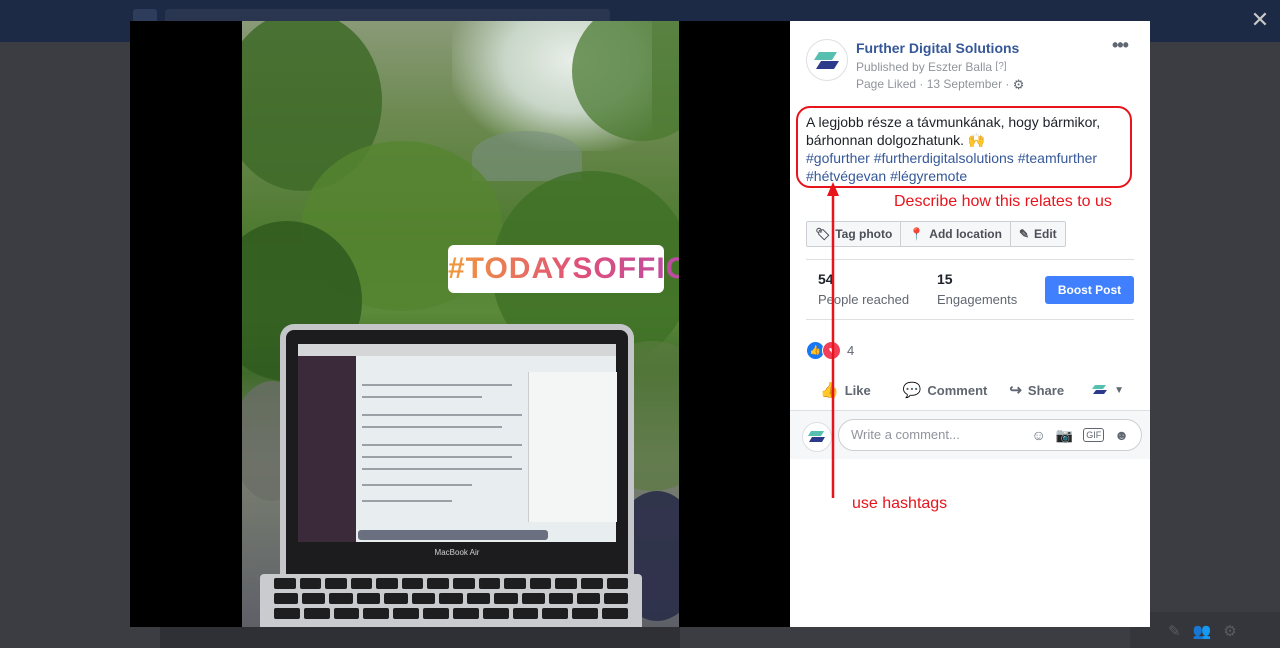  I want to click on speech-bubble-icon: 💬, so click(912, 390).